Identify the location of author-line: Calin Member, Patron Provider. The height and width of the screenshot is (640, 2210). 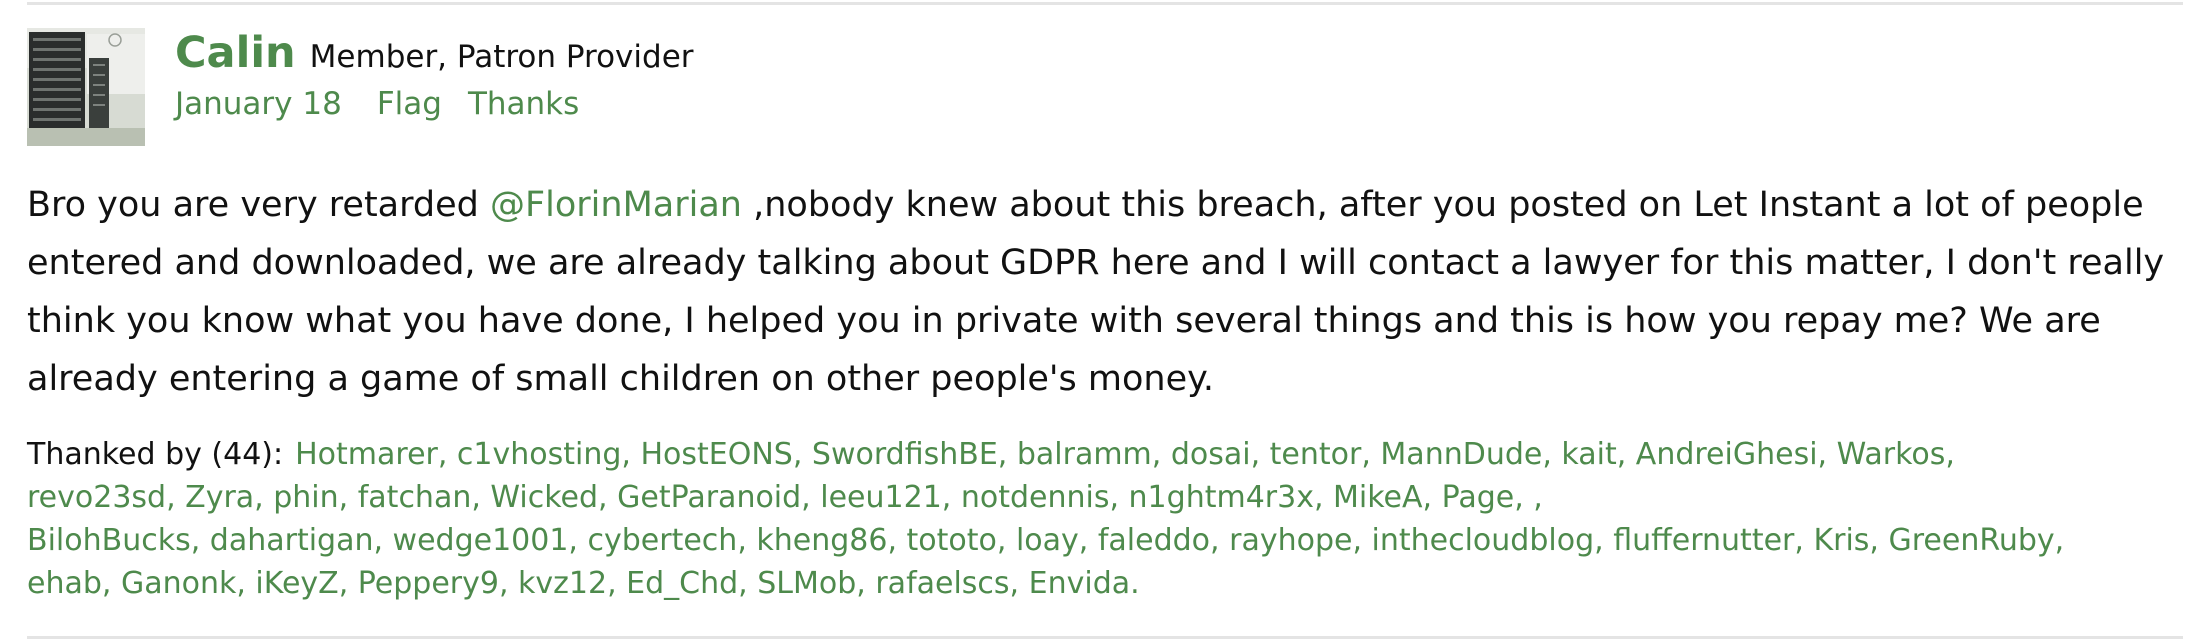
(434, 53).